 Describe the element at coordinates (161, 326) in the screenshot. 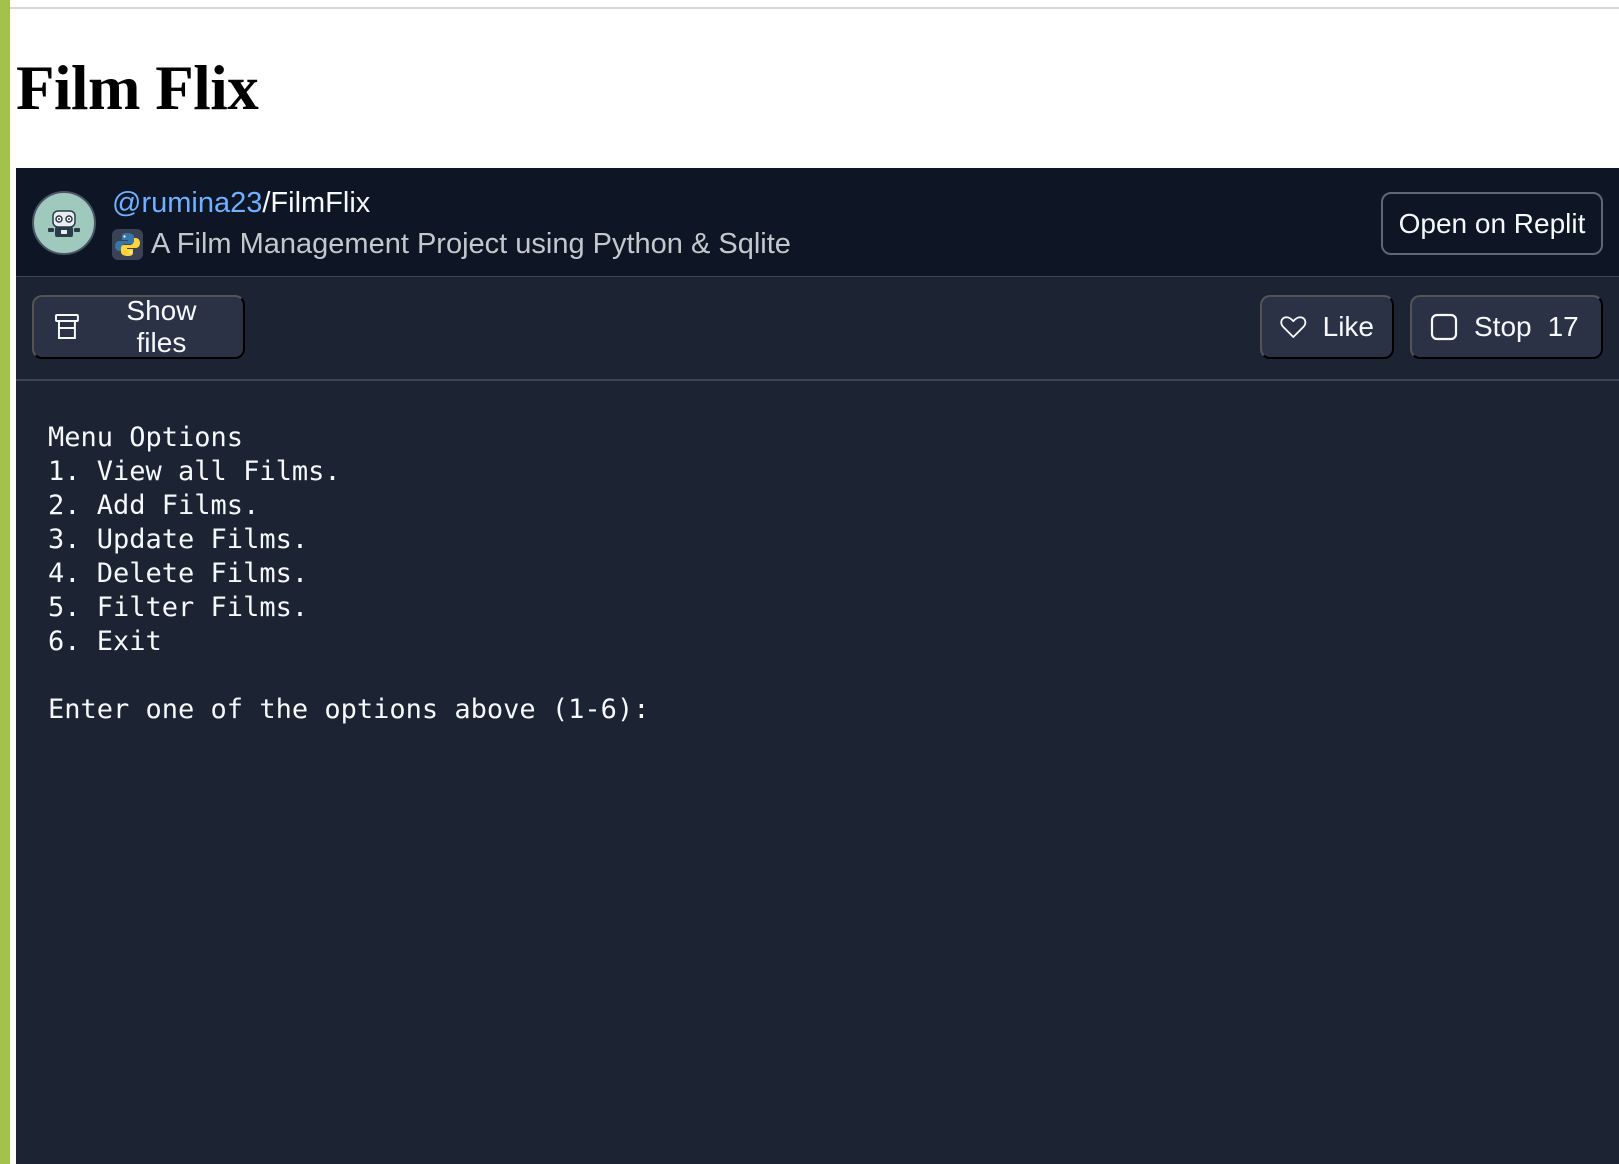

I see `show-files-label: Show files` at that location.